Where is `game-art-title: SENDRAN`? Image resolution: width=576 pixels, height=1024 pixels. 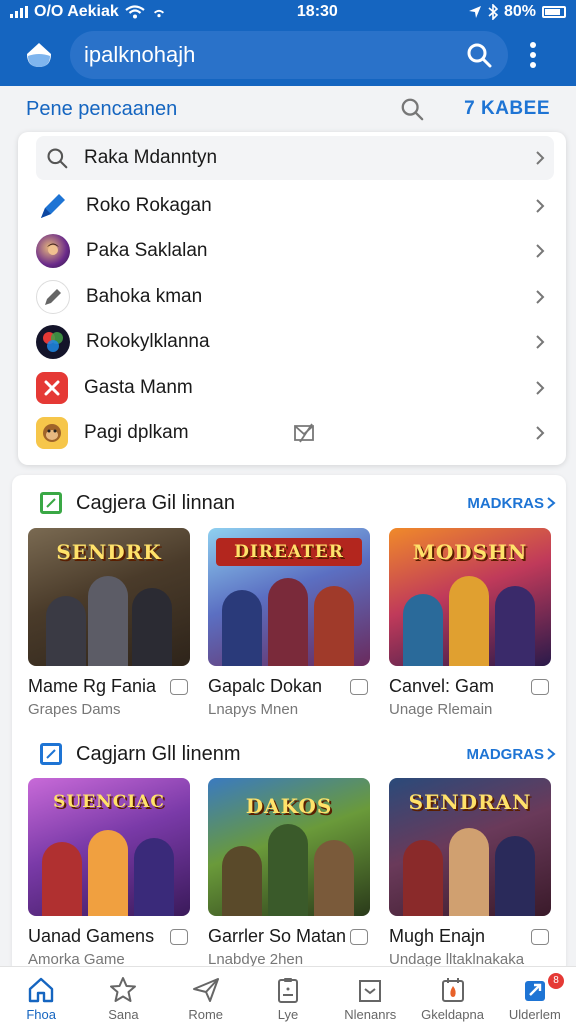 game-art-title: SENDRAN is located at coordinates (470, 802).